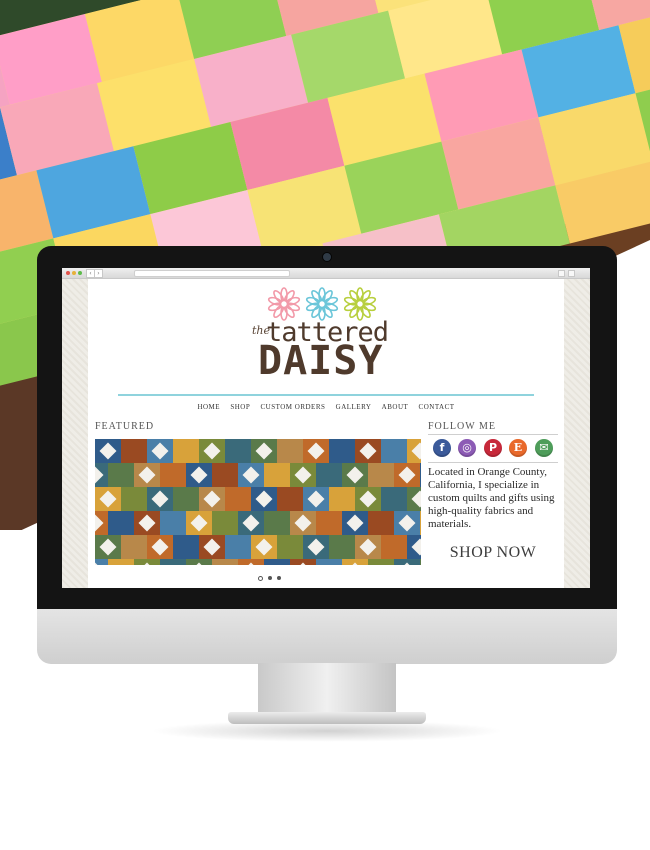 Image resolution: width=650 pixels, height=850 pixels. Describe the element at coordinates (395, 407) in the screenshot. I see `nav-about: ABOUT` at that location.